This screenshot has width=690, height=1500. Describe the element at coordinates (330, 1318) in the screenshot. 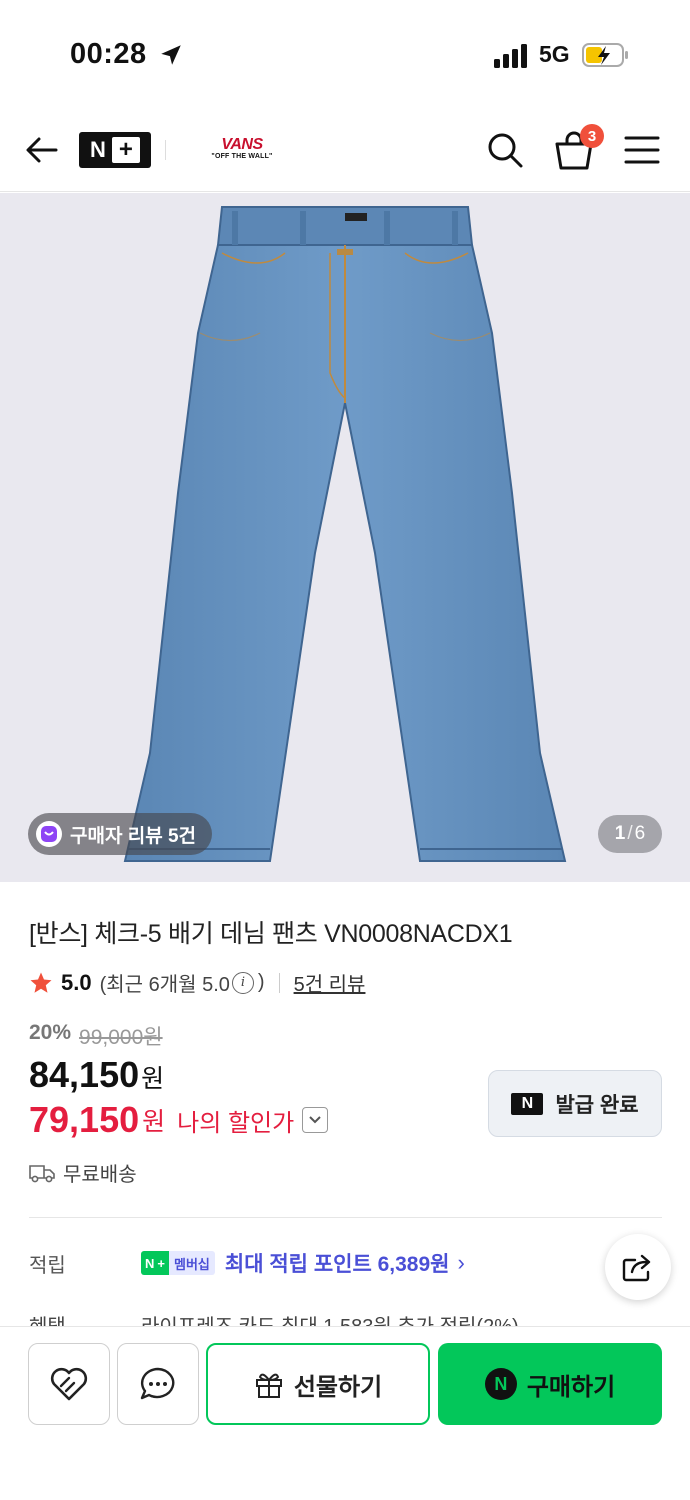

I see `benefit-value: 라이프레즈 카드 최대 1,583원 추가 적립(2%)` at that location.